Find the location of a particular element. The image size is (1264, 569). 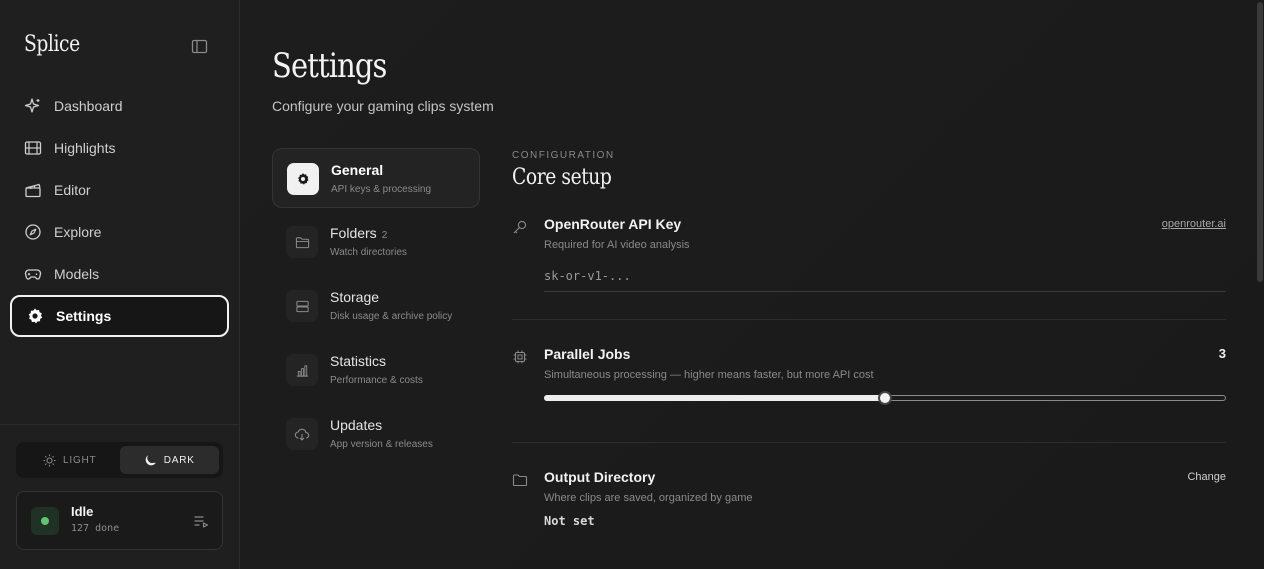

page-title: Settings is located at coordinates (329, 66).